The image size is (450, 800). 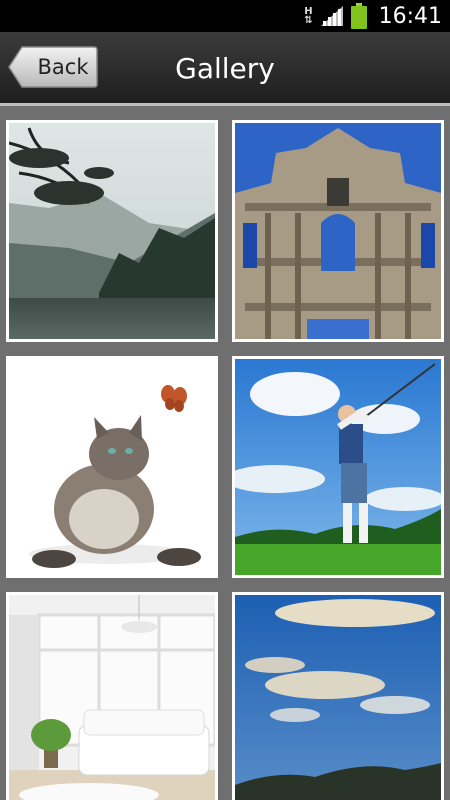 What do you see at coordinates (373, 16) in the screenshot?
I see `status-icons: H ⇅ 16:41` at bounding box center [373, 16].